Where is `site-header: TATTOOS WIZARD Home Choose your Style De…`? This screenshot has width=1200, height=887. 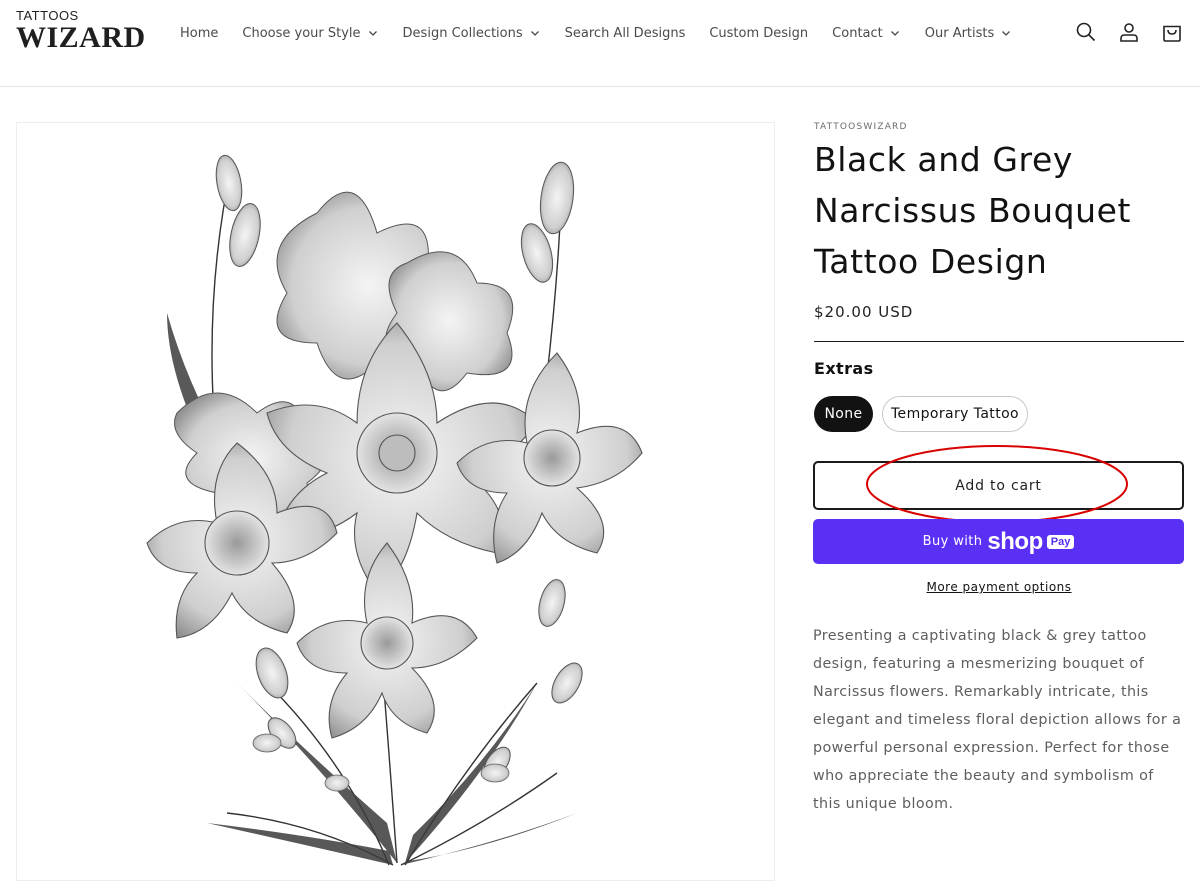
site-header: TATTOOS WIZARD Home Choose your Style De… is located at coordinates (600, 43).